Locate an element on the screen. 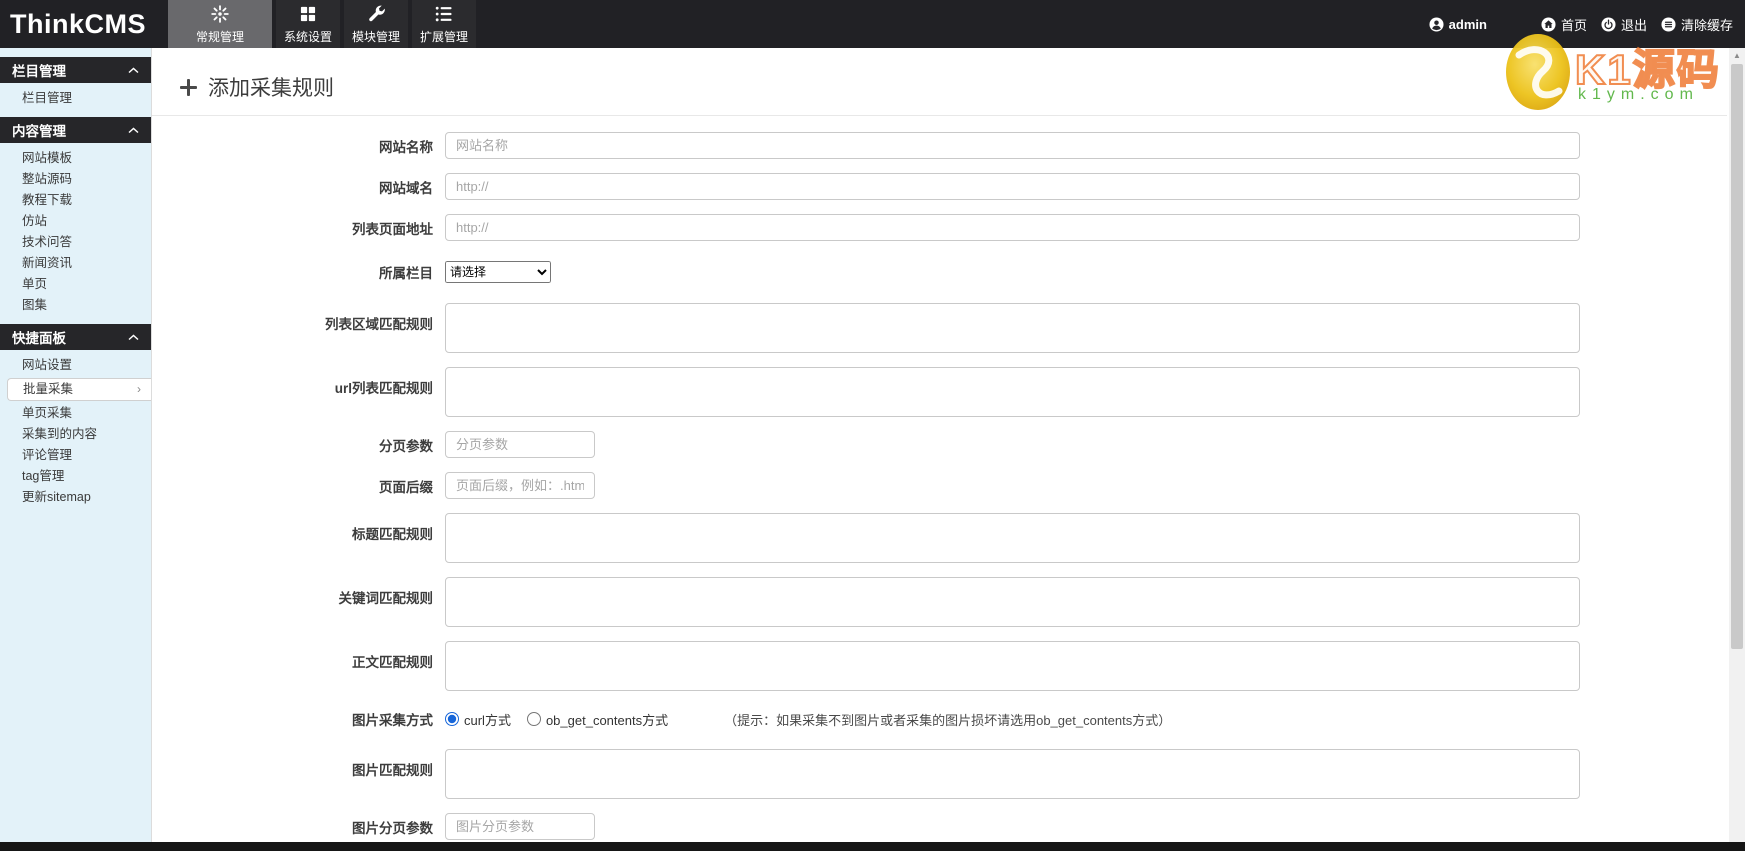 Image resolution: width=1745 pixels, height=851 pixels. sidebar-item-update-sitemap: 更新sitemap is located at coordinates (75, 497).